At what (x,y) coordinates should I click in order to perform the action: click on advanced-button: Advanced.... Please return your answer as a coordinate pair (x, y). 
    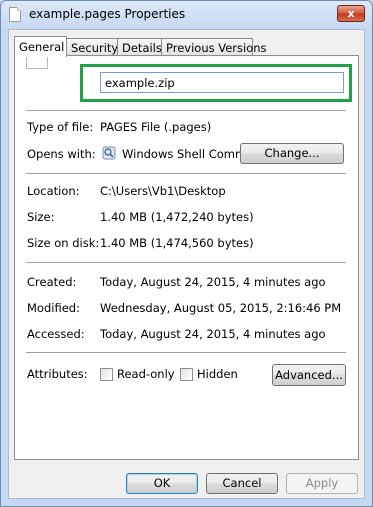
    Looking at the image, I should click on (309, 375).